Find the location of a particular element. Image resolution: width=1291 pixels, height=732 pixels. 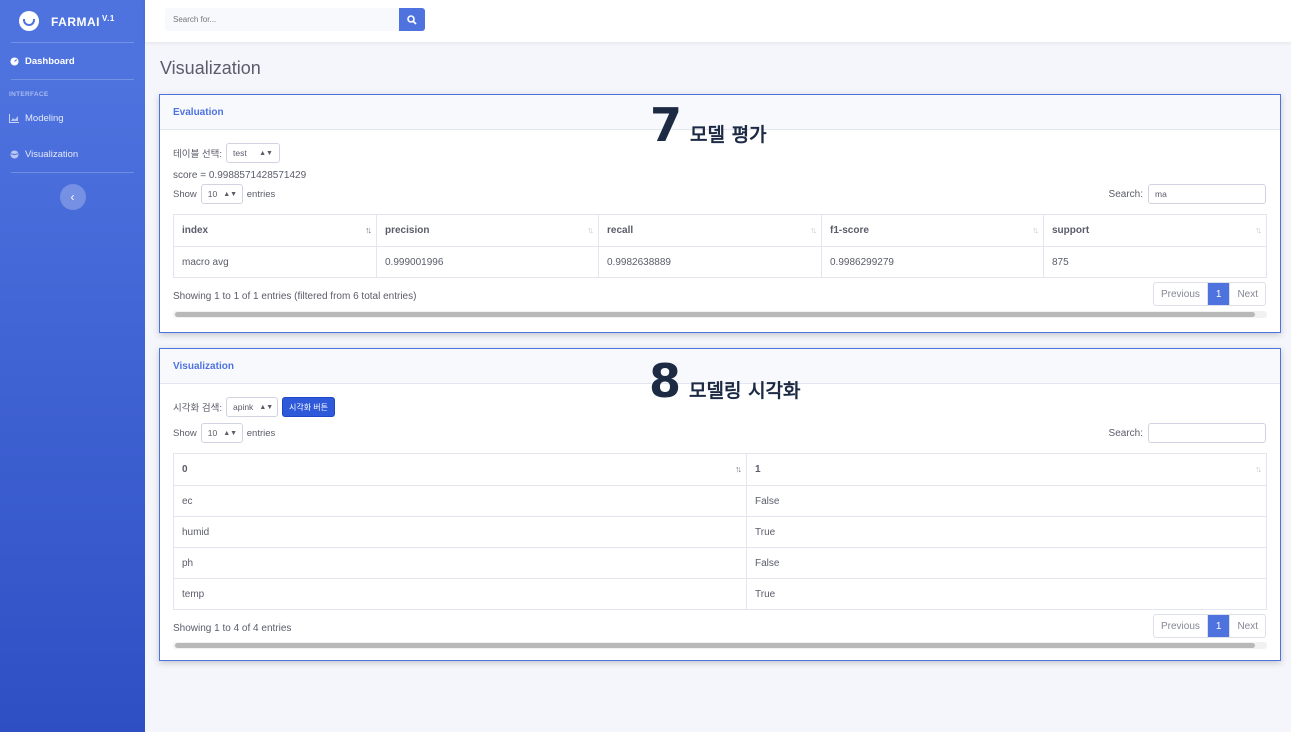

brand-name: FARMAI V.1 is located at coordinates (83, 21).